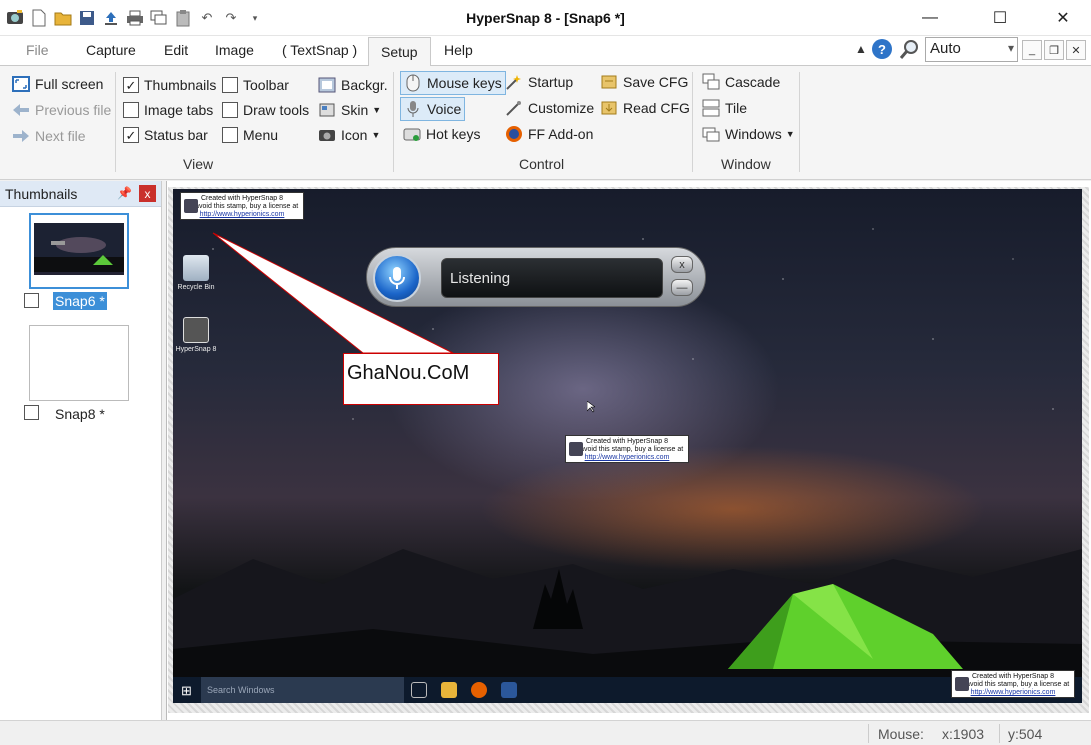  What do you see at coordinates (753, 134) in the screenshot?
I see `windows-label: Windows` at bounding box center [753, 134].